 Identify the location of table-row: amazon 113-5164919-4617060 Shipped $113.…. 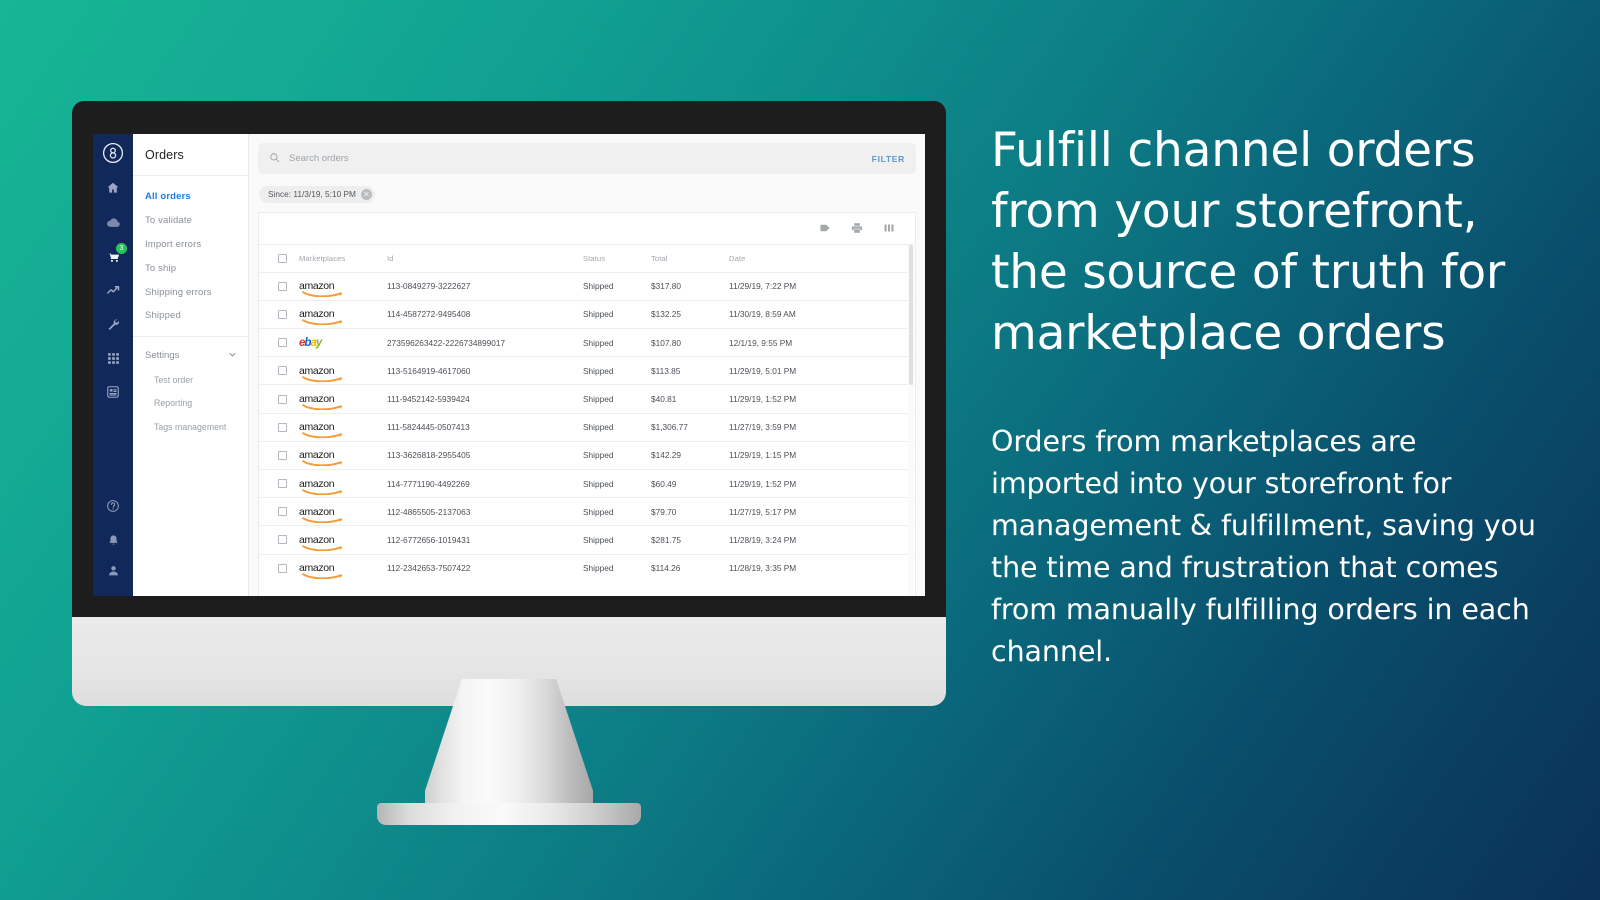
(587, 370).